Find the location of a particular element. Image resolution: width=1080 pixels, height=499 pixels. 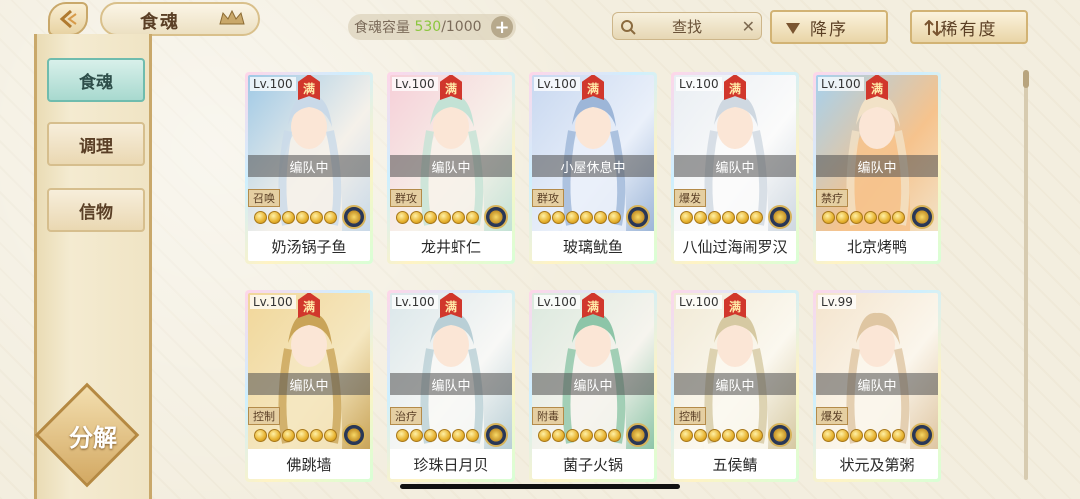

food-soul-card: Lv.99 编队中 爆发 状元及第粥 is located at coordinates (877, 386).